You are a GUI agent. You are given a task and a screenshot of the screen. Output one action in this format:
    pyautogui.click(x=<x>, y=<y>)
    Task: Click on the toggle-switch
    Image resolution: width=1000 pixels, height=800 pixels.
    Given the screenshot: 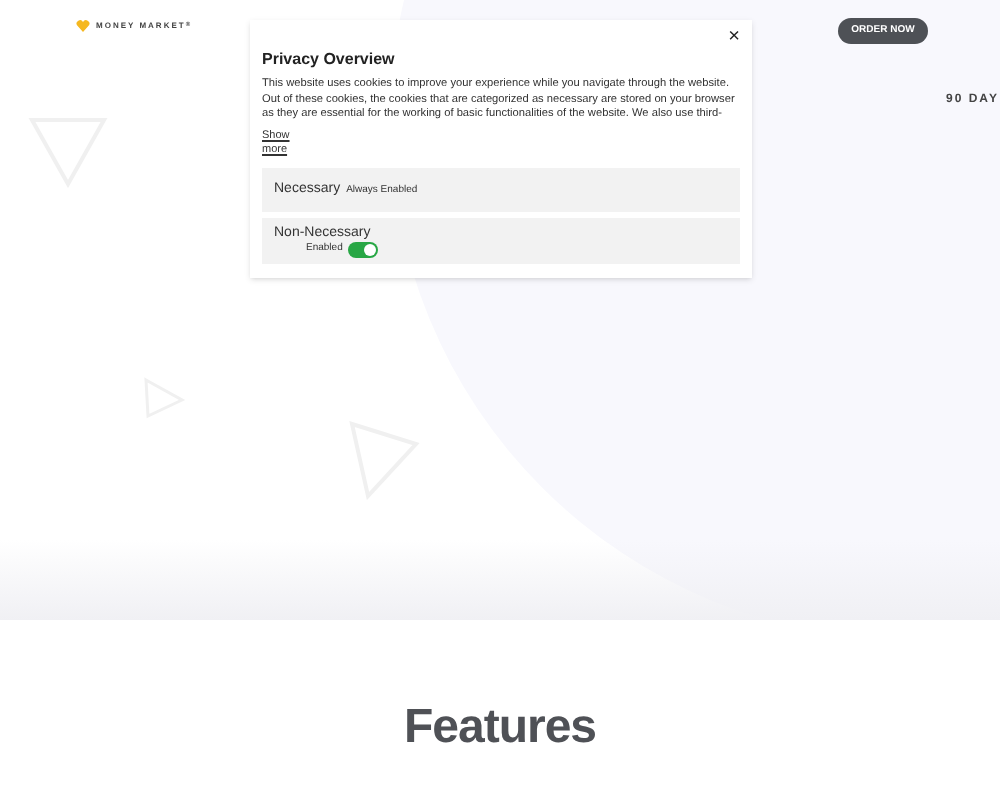 What is the action you would take?
    pyautogui.click(x=363, y=250)
    